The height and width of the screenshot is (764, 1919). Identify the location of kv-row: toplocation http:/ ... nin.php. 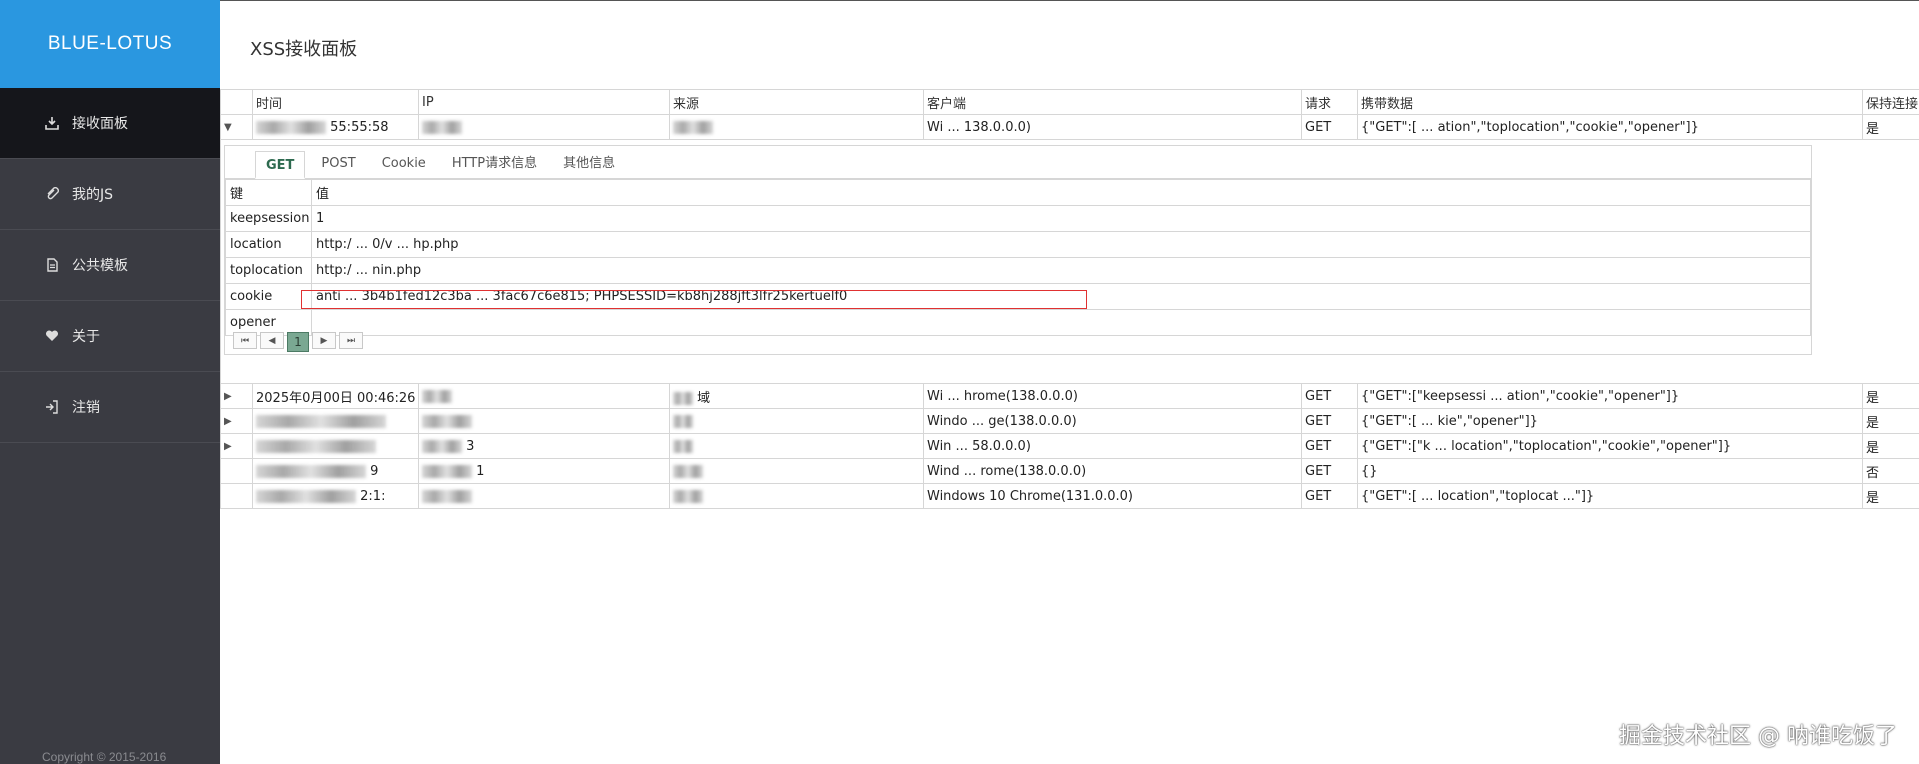
(1018, 270).